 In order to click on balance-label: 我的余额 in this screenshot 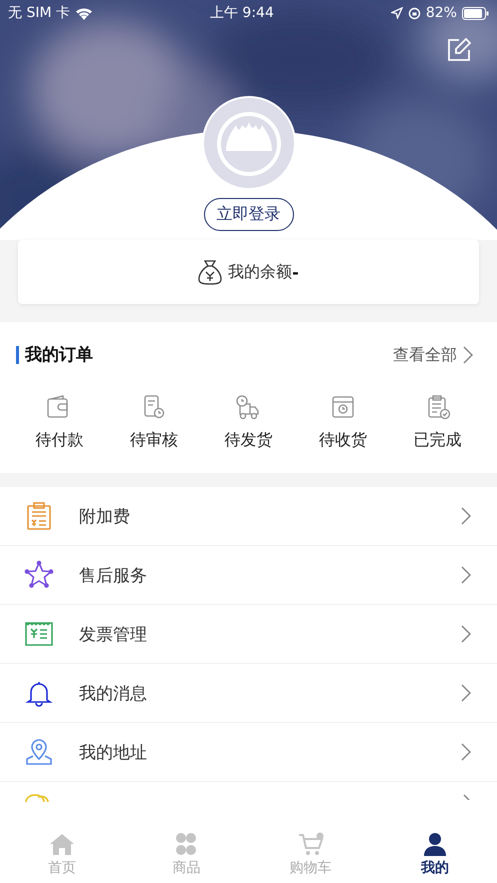, I will do `click(260, 272)`.